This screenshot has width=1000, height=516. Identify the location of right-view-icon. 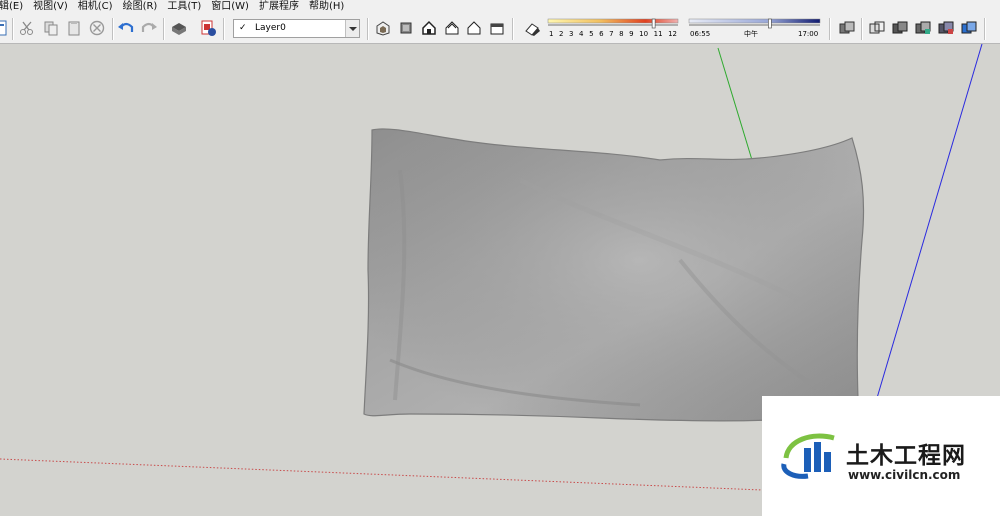
(452, 28).